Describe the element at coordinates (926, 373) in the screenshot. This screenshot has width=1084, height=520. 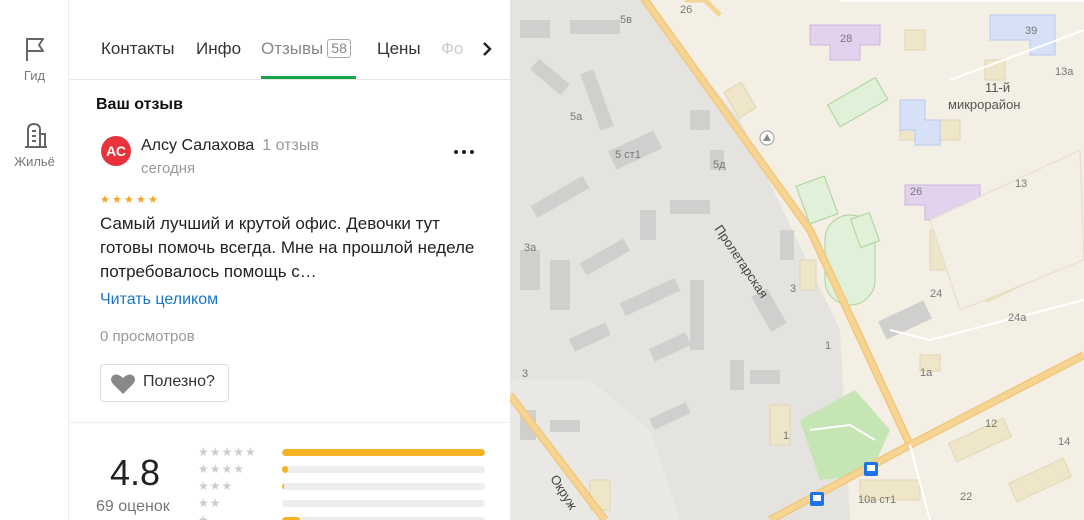
I see `house-number: 1а` at that location.